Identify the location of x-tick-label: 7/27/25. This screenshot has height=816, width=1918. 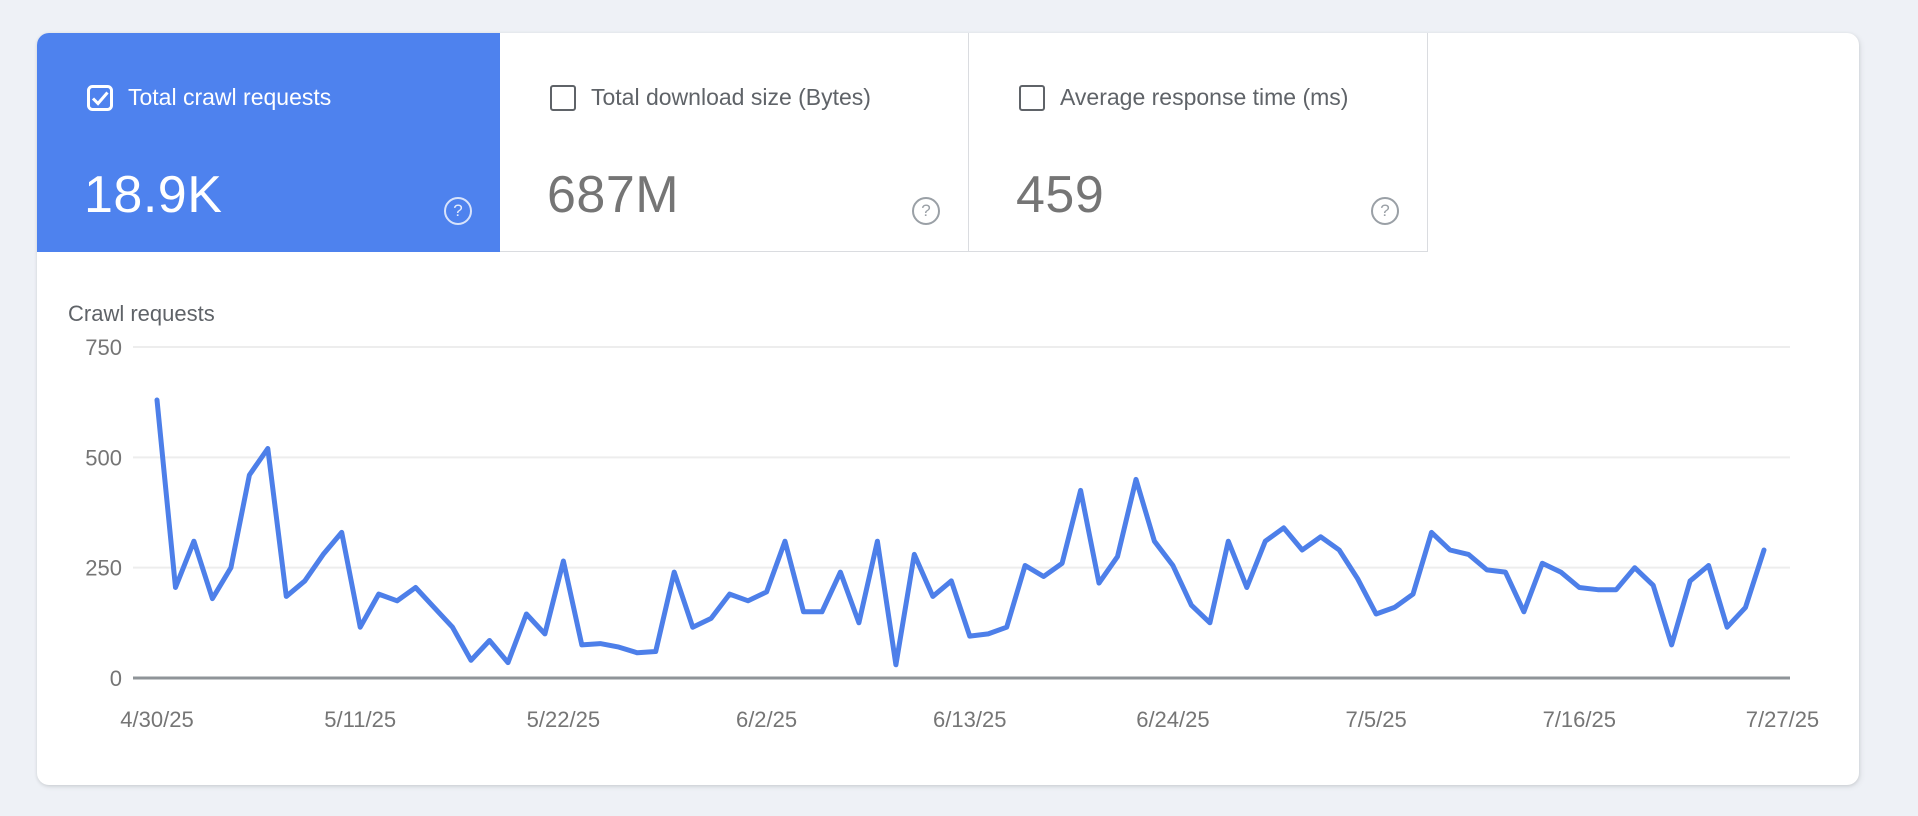
(1782, 719).